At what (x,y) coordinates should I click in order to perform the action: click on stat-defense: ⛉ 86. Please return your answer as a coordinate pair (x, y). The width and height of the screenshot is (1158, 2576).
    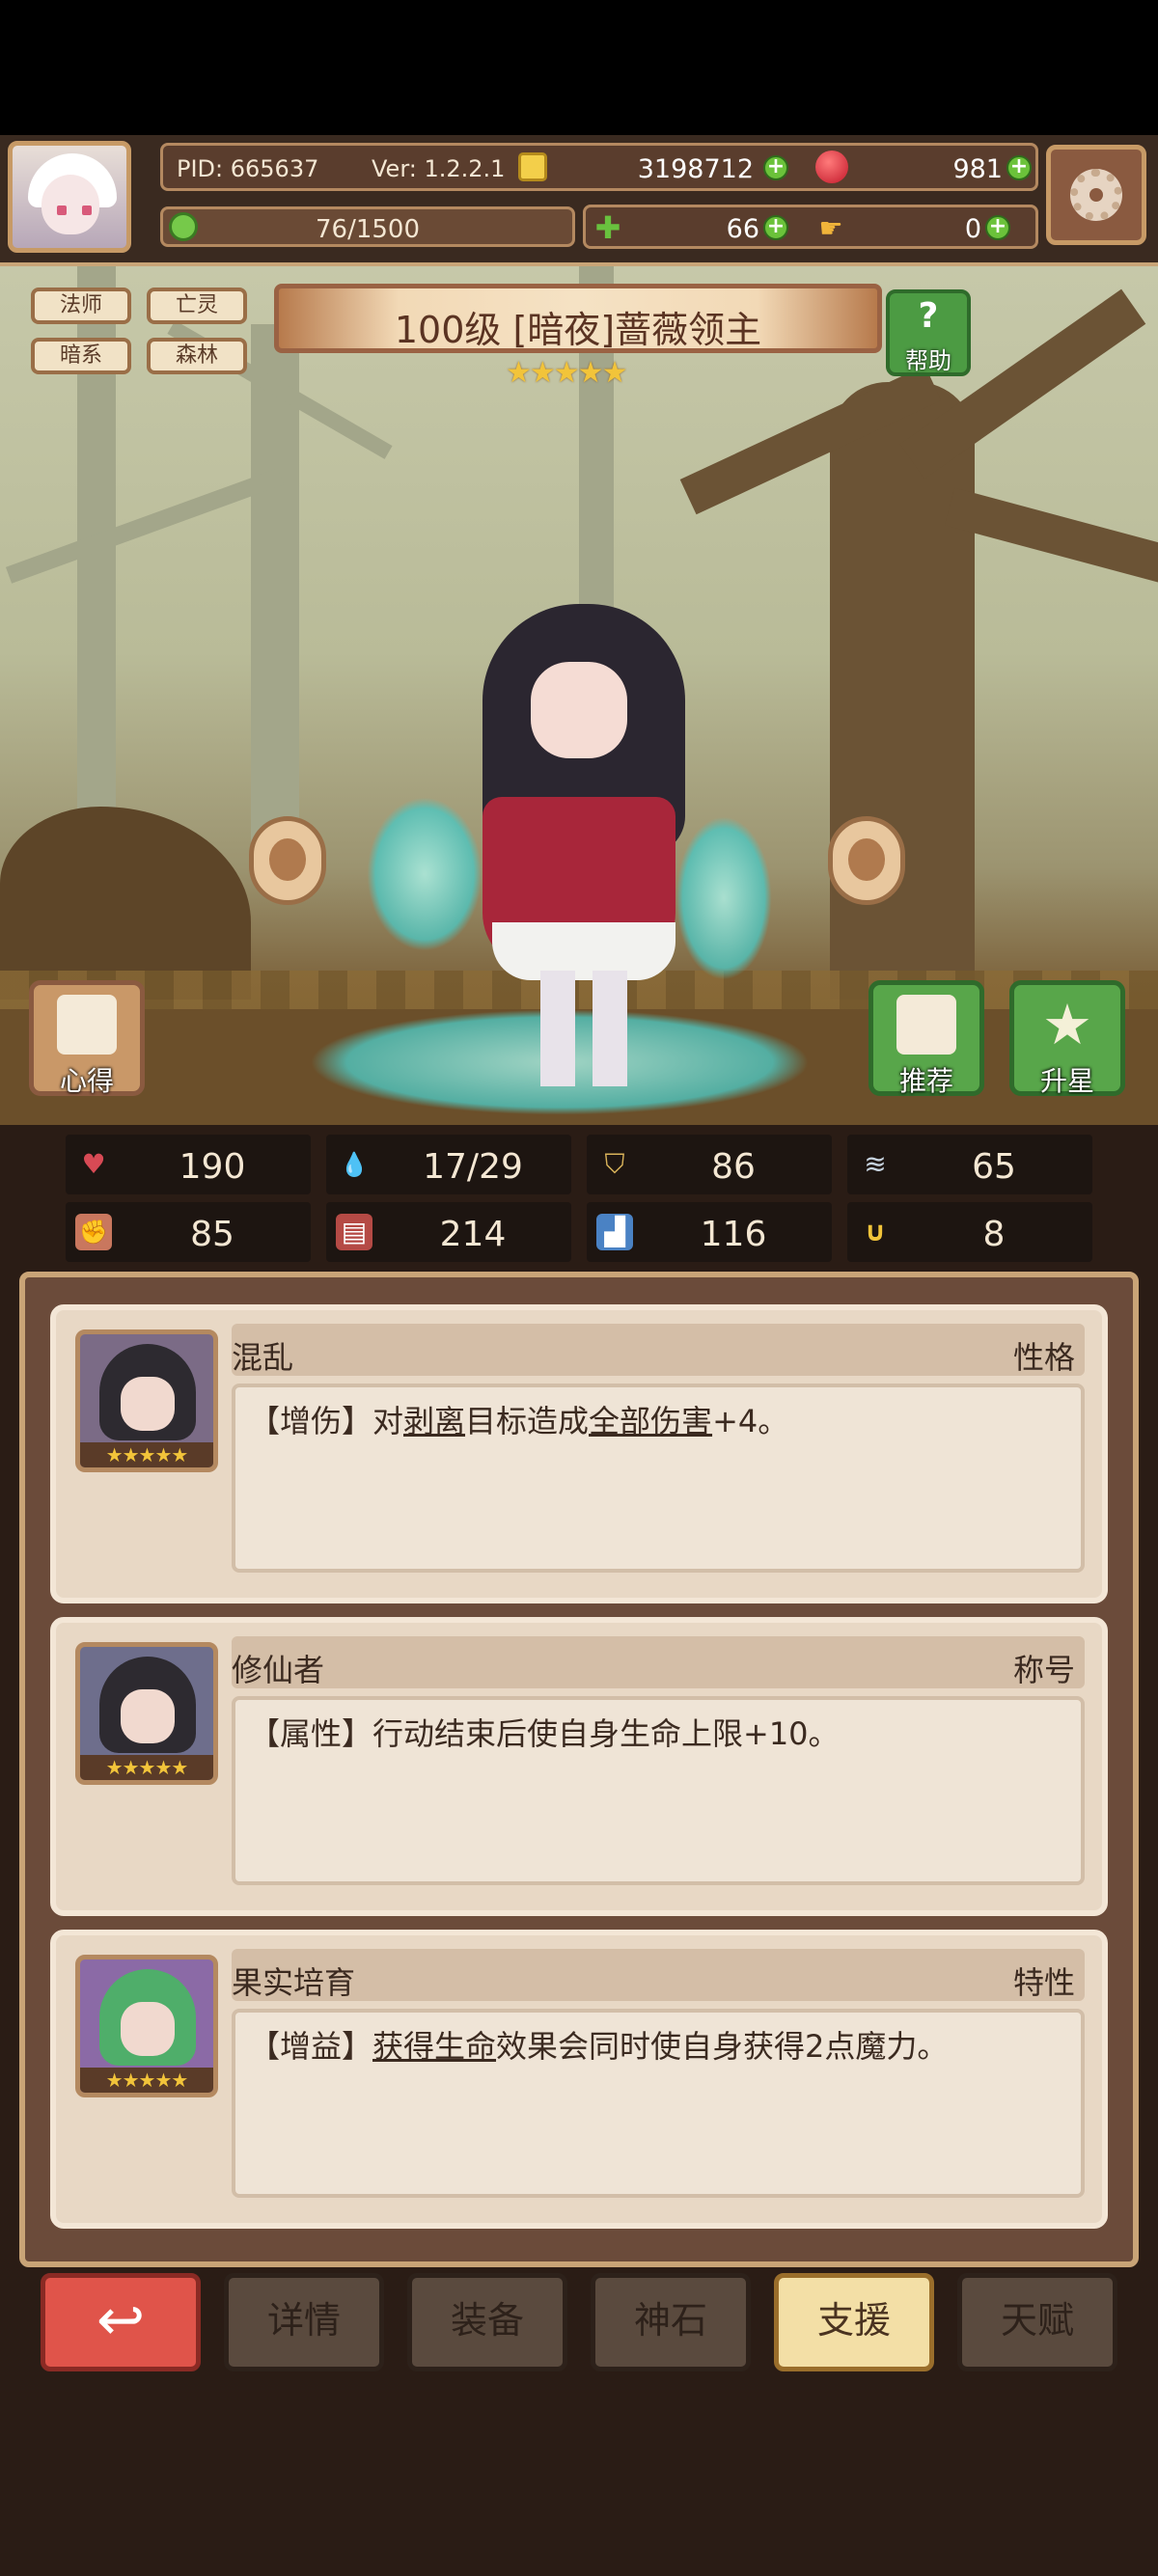
    Looking at the image, I should click on (709, 1164).